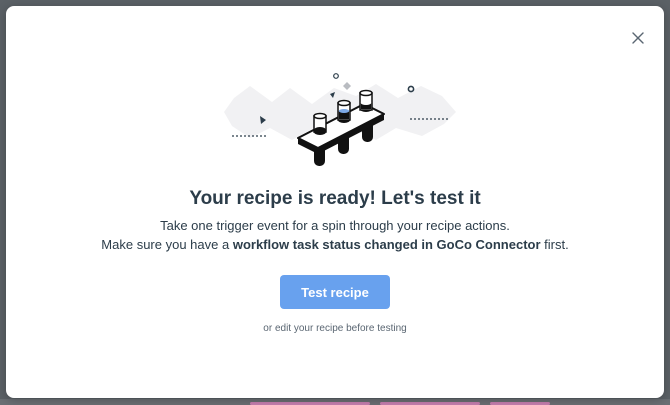  What do you see at coordinates (335, 328) in the screenshot?
I see `edit-recipe-link: or edit your recipe before testing` at bounding box center [335, 328].